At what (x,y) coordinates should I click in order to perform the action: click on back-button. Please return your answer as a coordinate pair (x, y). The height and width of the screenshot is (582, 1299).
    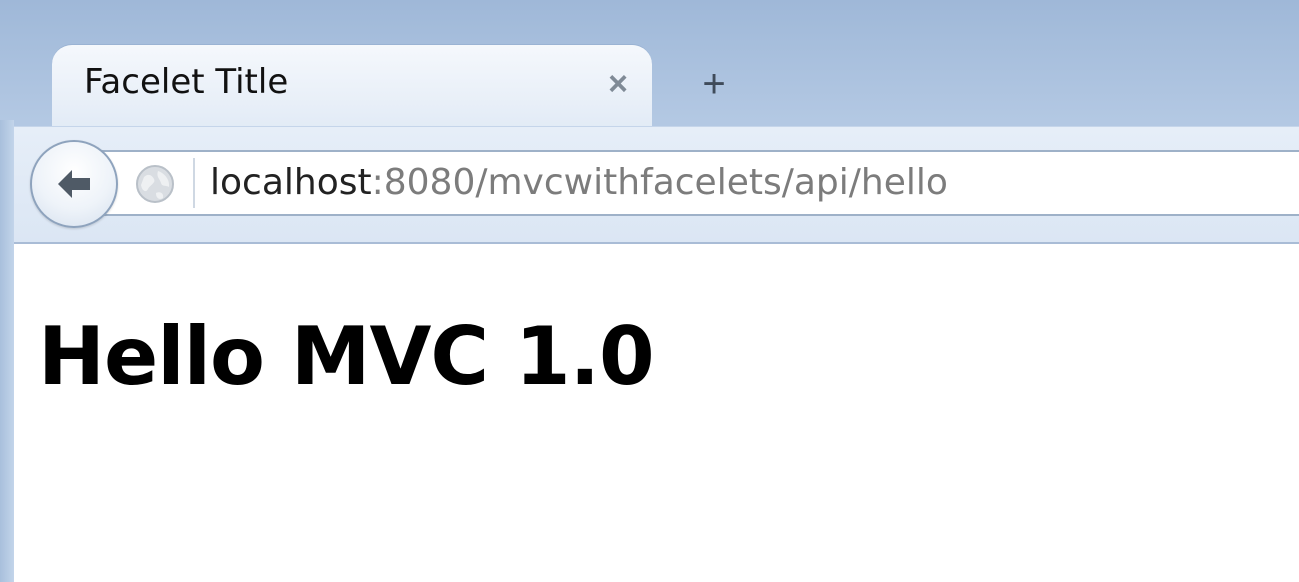
    Looking at the image, I should click on (74, 184).